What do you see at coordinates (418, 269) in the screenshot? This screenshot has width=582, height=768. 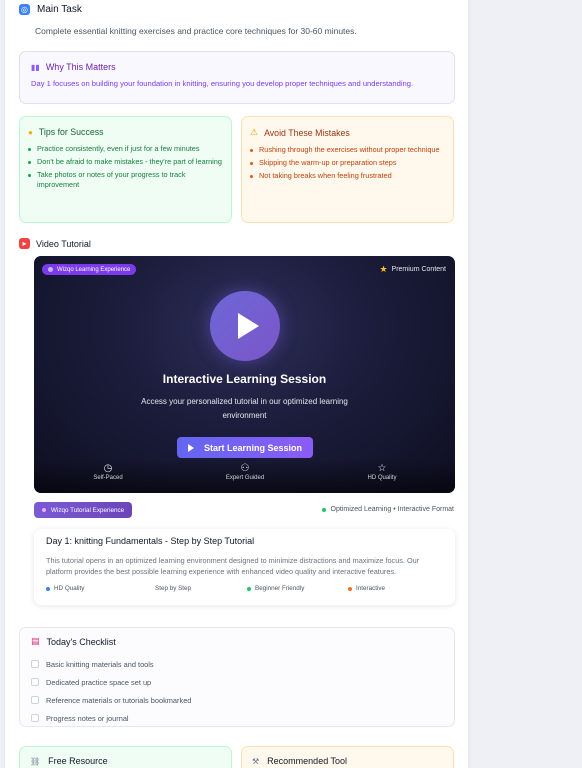 I see `premium-text: Premium Content` at bounding box center [418, 269].